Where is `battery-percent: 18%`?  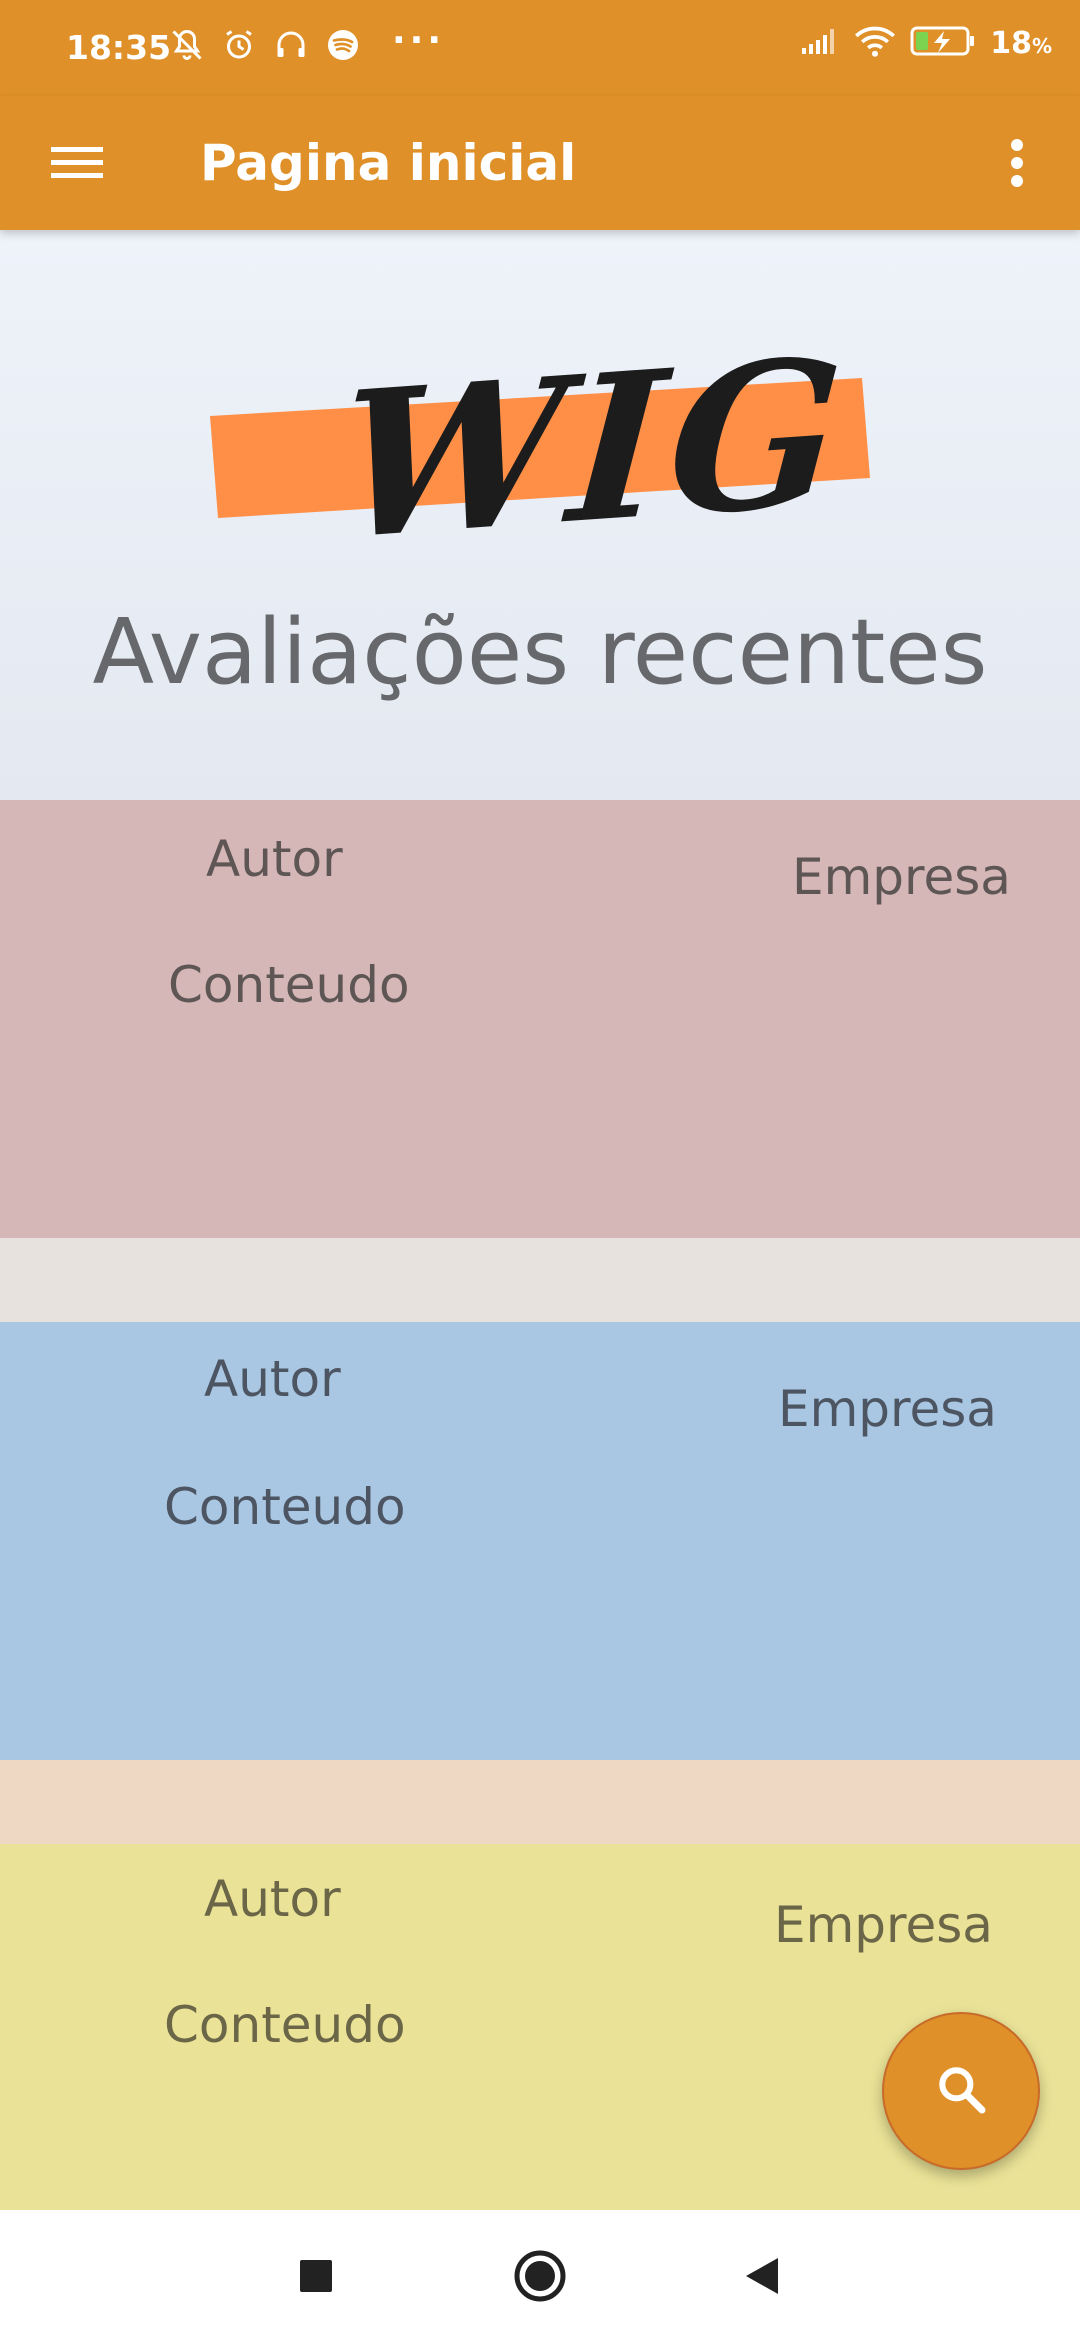 battery-percent: 18% is located at coordinates (1021, 43).